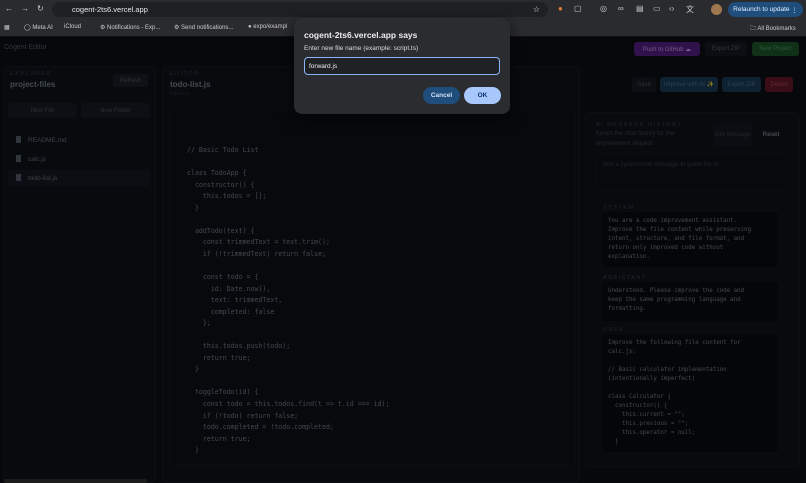 This screenshot has width=806, height=483. Describe the element at coordinates (441, 95) in the screenshot. I see `cancel-button: Cancel` at that location.